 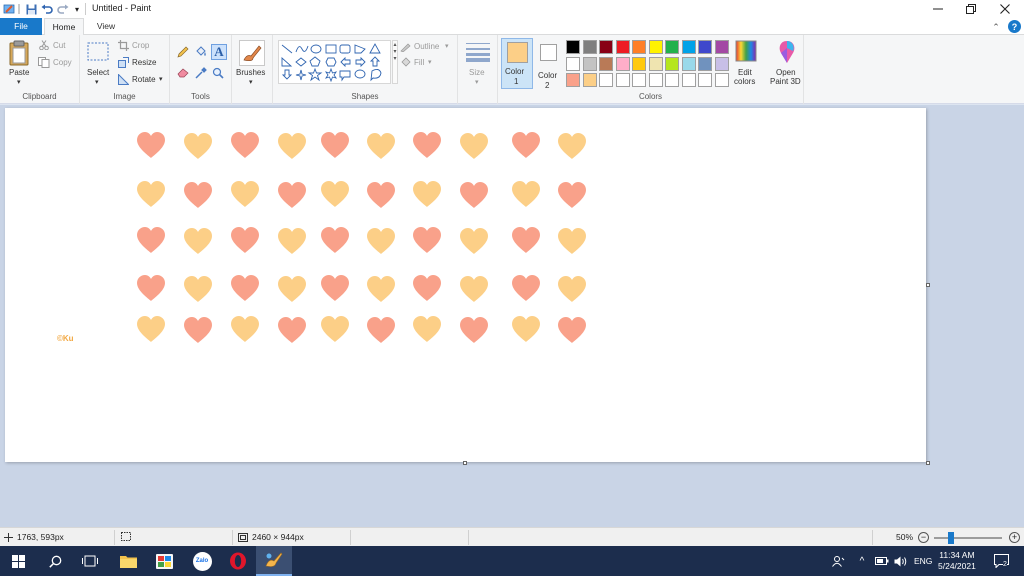 I want to click on paste-icon, so click(x=20, y=53).